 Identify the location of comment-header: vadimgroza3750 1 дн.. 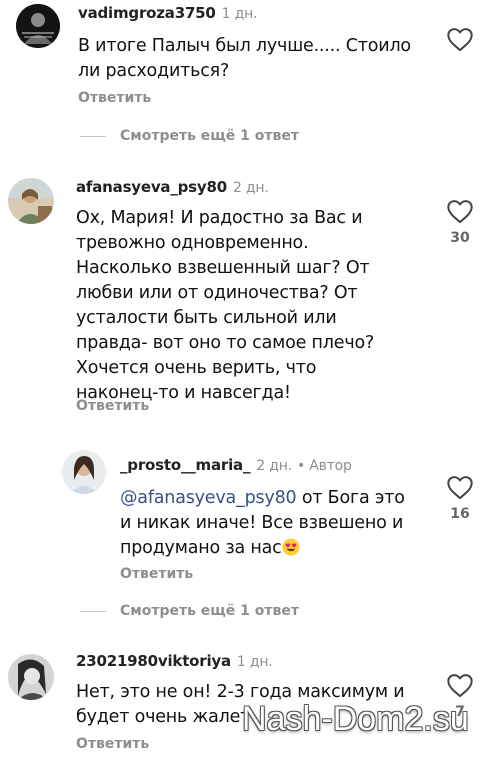
(168, 13).